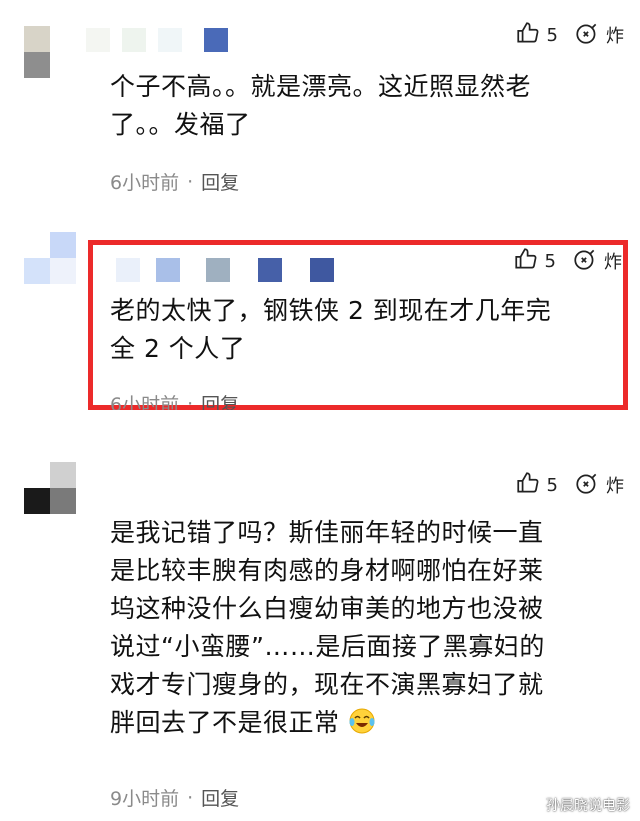 This screenshot has width=640, height=821. I want to click on text-line: 说过“小蛮腰”……是后面接了黑寡妇的, so click(327, 646).